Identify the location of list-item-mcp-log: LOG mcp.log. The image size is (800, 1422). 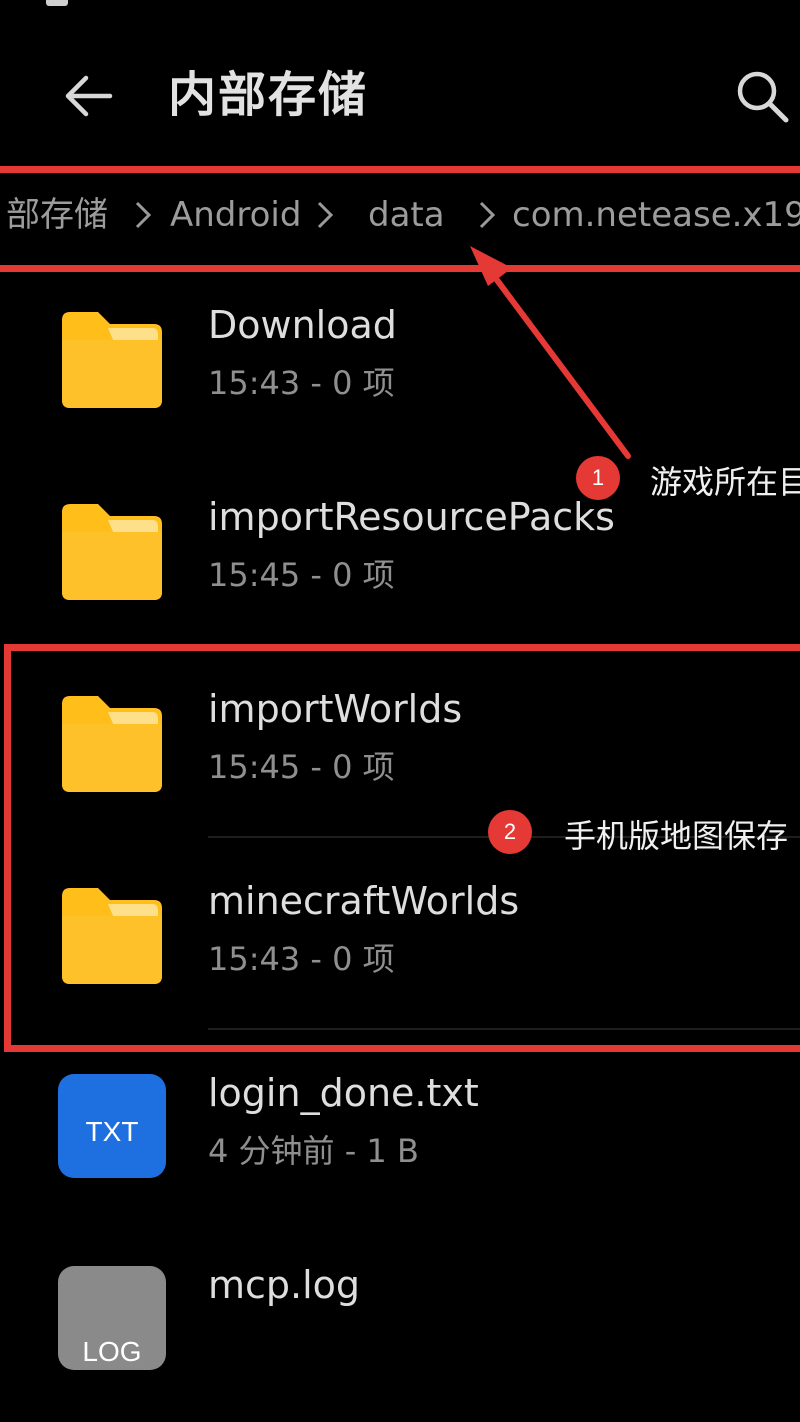
(400, 1326).